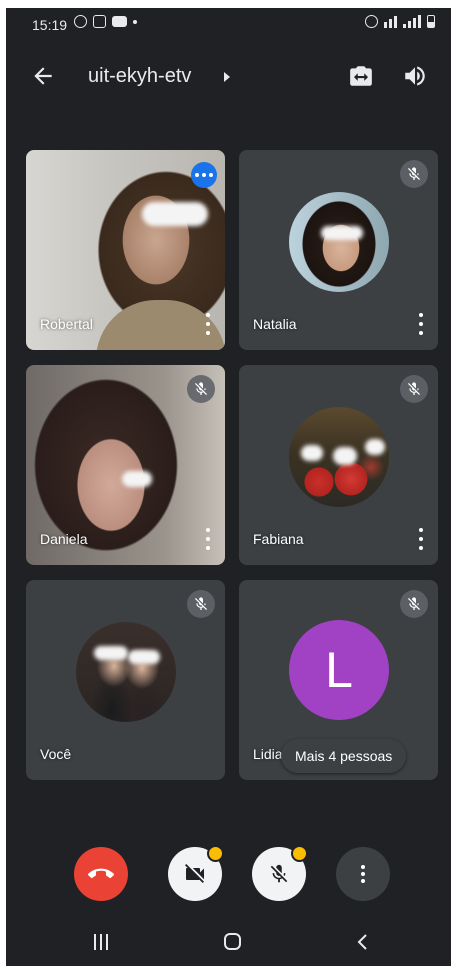  I want to click on recent-apps-icon, so click(101, 942).